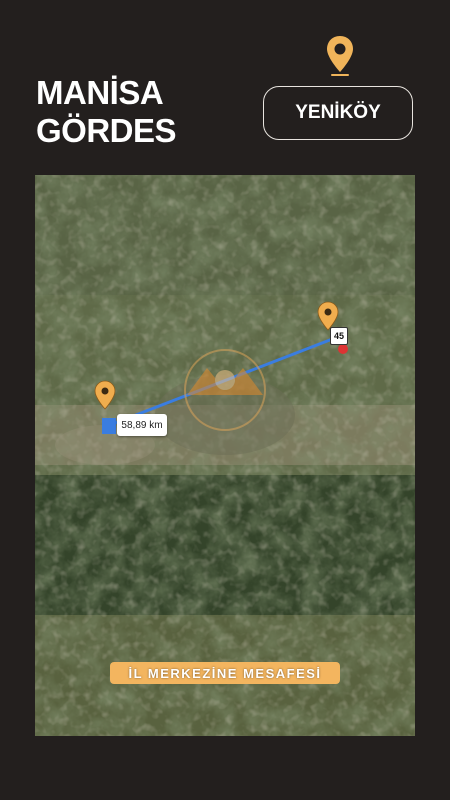 This screenshot has width=450, height=800. Describe the element at coordinates (105, 395) in the screenshot. I see `start-pin-icon` at that location.